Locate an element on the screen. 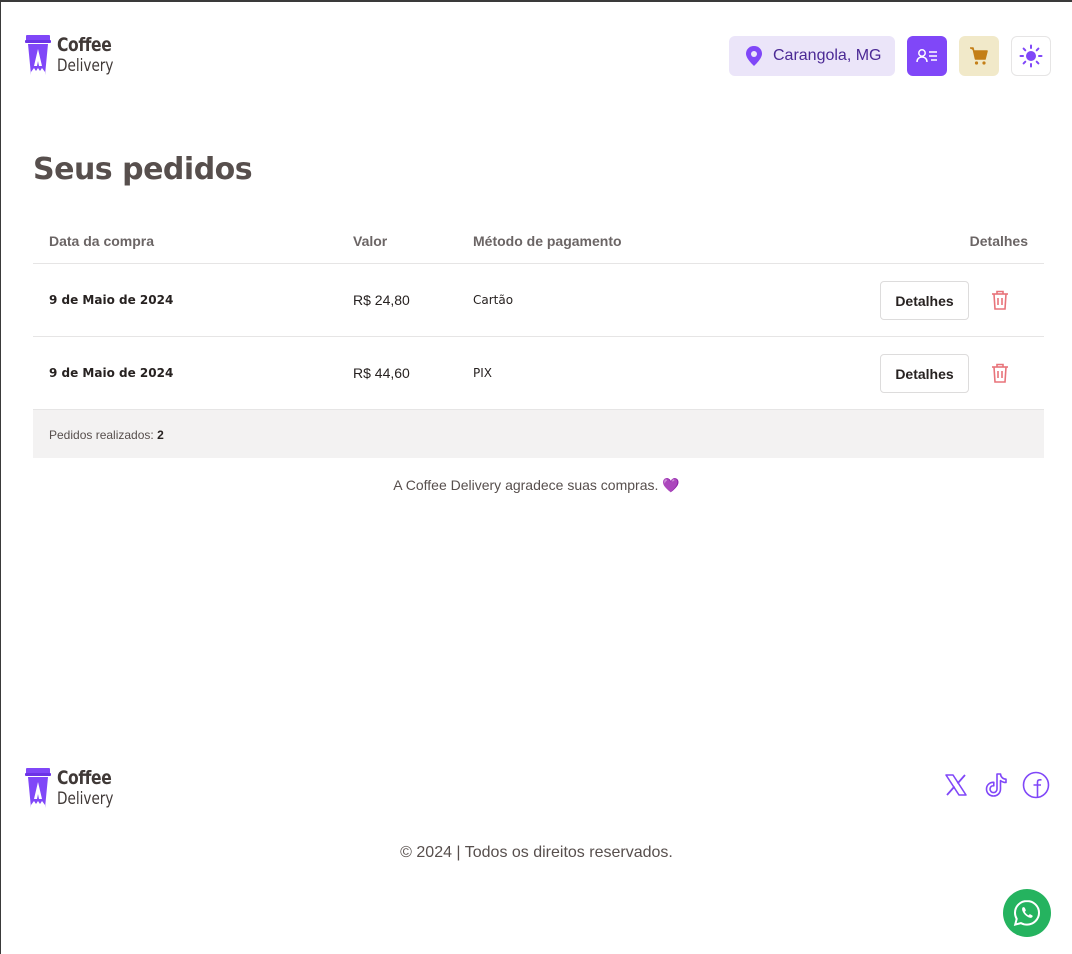 The width and height of the screenshot is (1072, 954). whatsapp-icon is located at coordinates (1027, 912).